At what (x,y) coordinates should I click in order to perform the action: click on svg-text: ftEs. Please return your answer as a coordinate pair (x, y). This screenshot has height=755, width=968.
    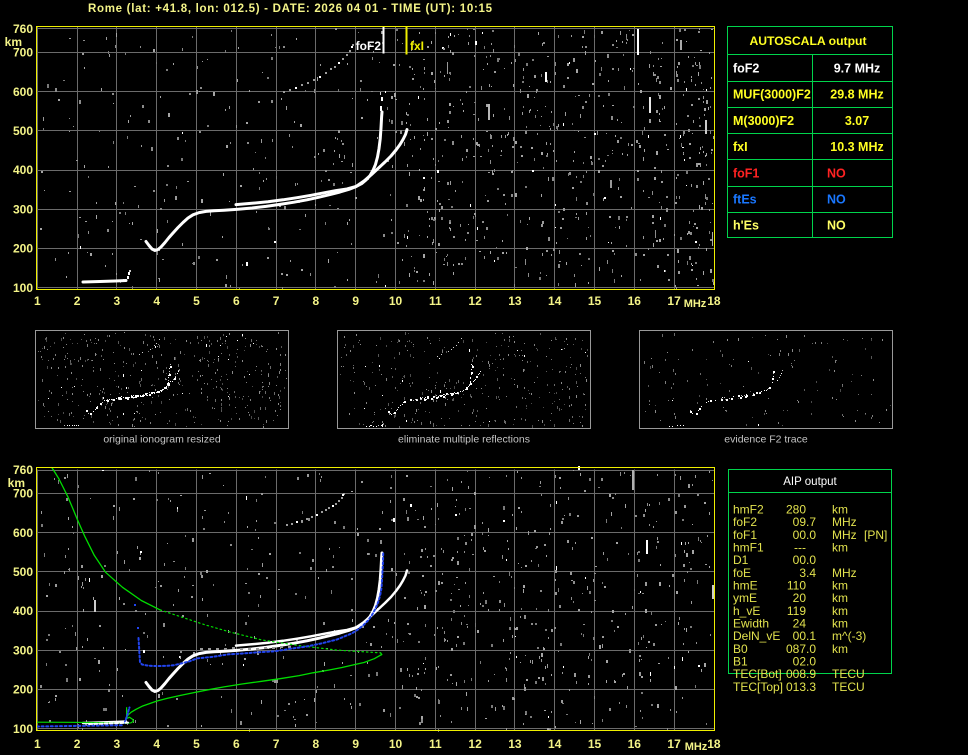
    Looking at the image, I should click on (745, 200).